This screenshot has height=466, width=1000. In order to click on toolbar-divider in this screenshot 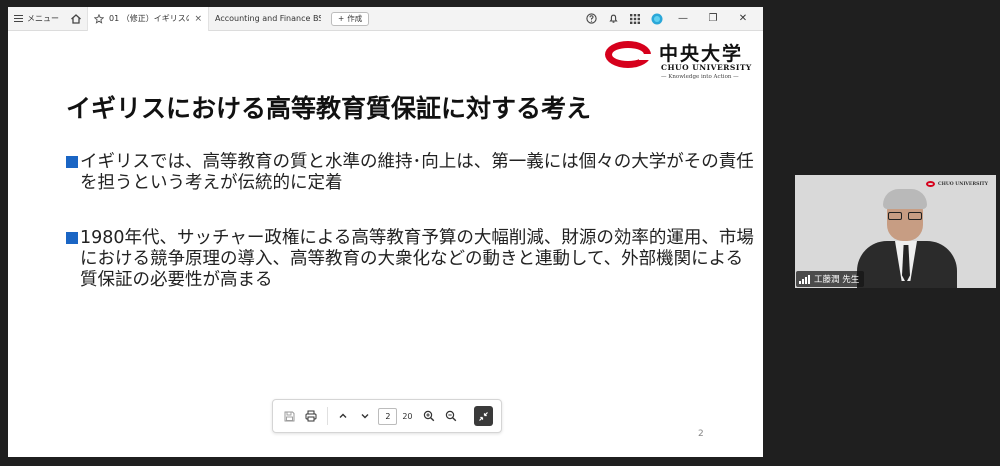, I will do `click(327, 416)`.